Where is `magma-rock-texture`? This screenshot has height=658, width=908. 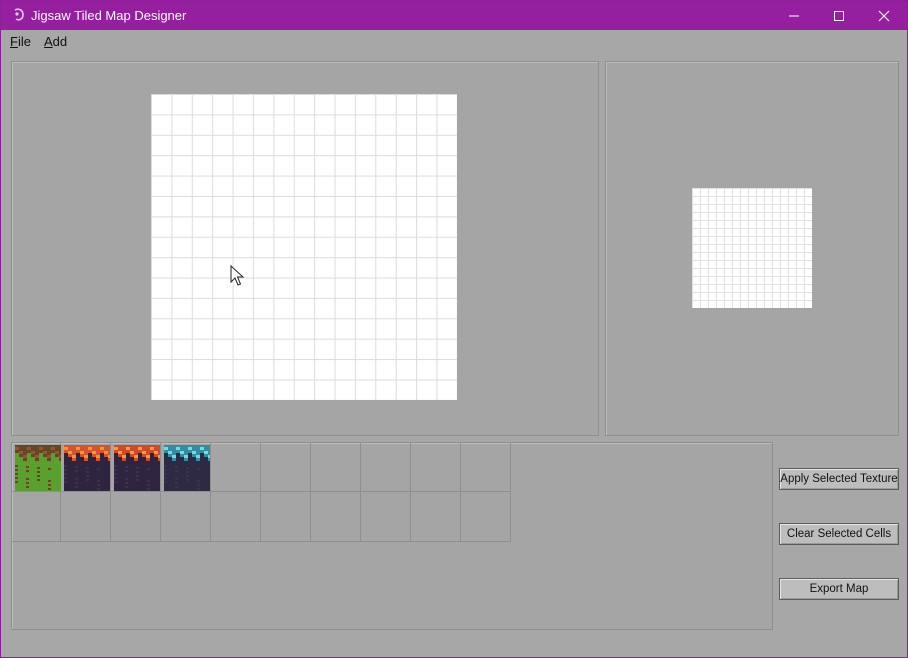
magma-rock-texture is located at coordinates (137, 468).